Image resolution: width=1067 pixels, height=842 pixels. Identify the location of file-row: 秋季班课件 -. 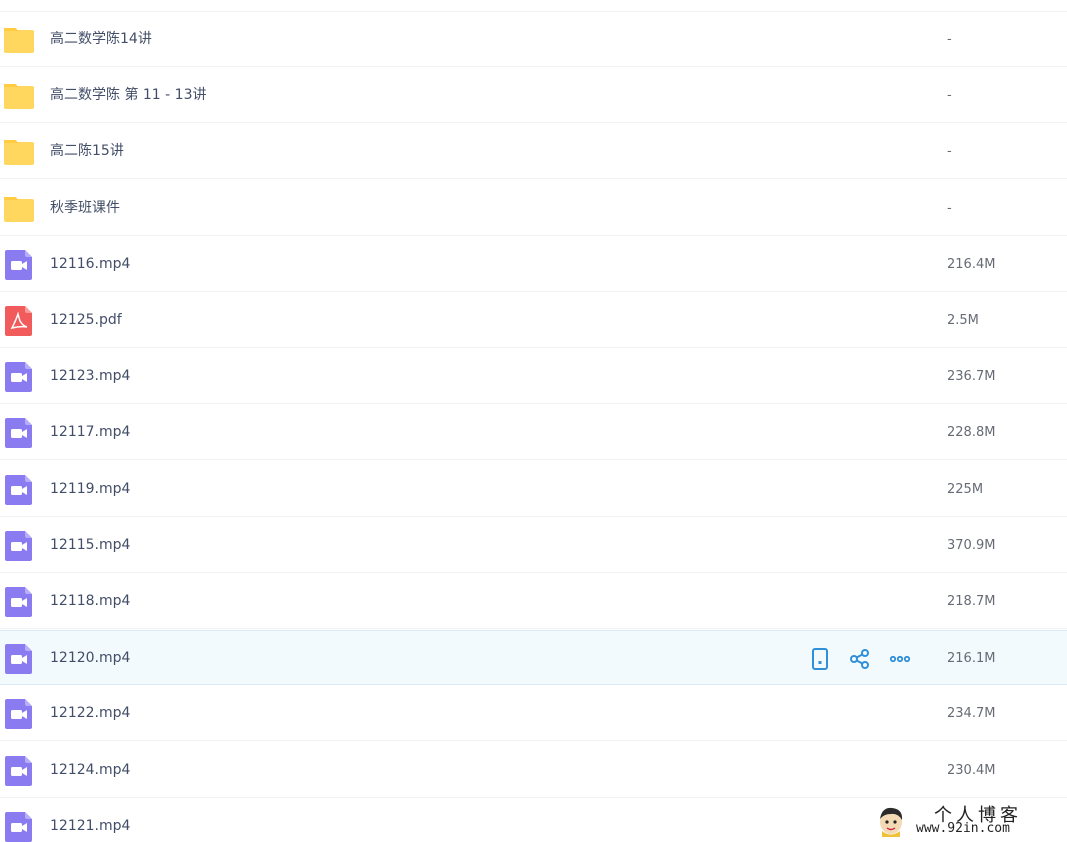
(533, 208).